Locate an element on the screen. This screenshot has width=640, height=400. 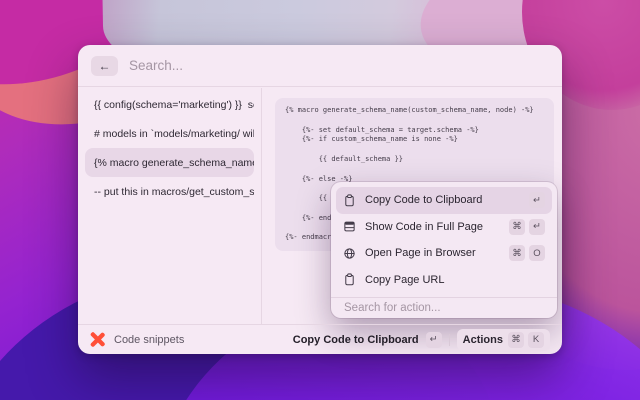
keycap: O is located at coordinates (537, 253).